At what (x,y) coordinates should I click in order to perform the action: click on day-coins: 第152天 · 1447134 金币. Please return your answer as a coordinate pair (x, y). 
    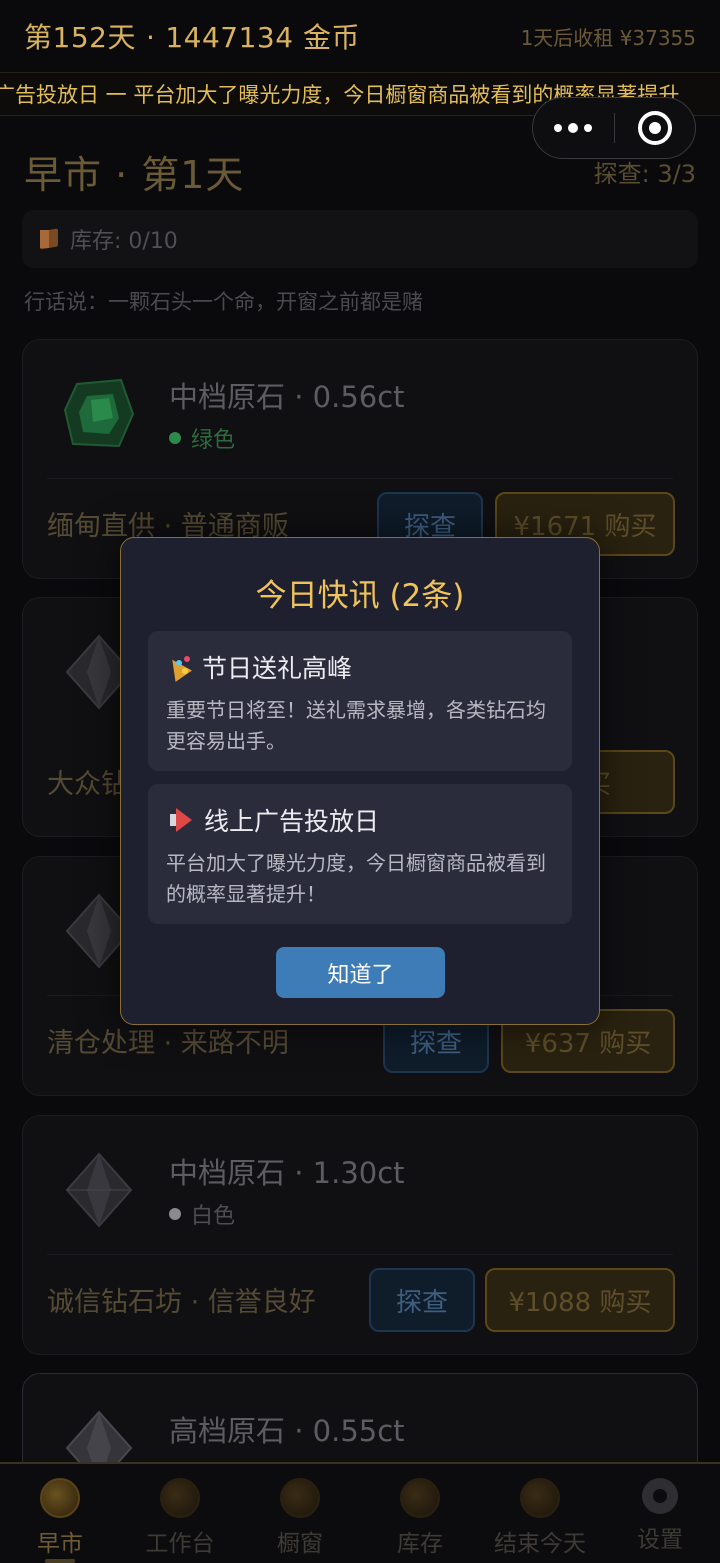
    Looking at the image, I should click on (192, 37).